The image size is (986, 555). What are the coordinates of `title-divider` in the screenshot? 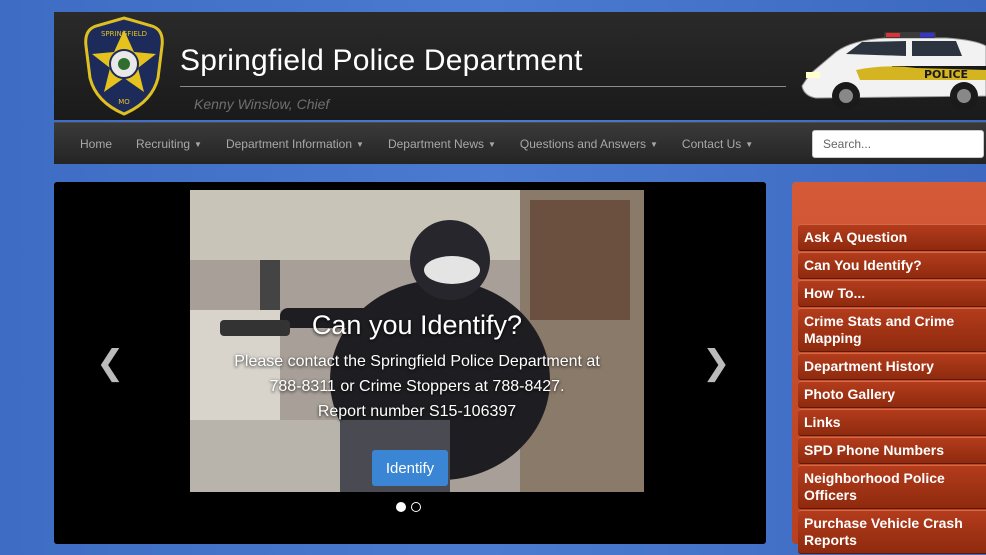 It's located at (483, 86).